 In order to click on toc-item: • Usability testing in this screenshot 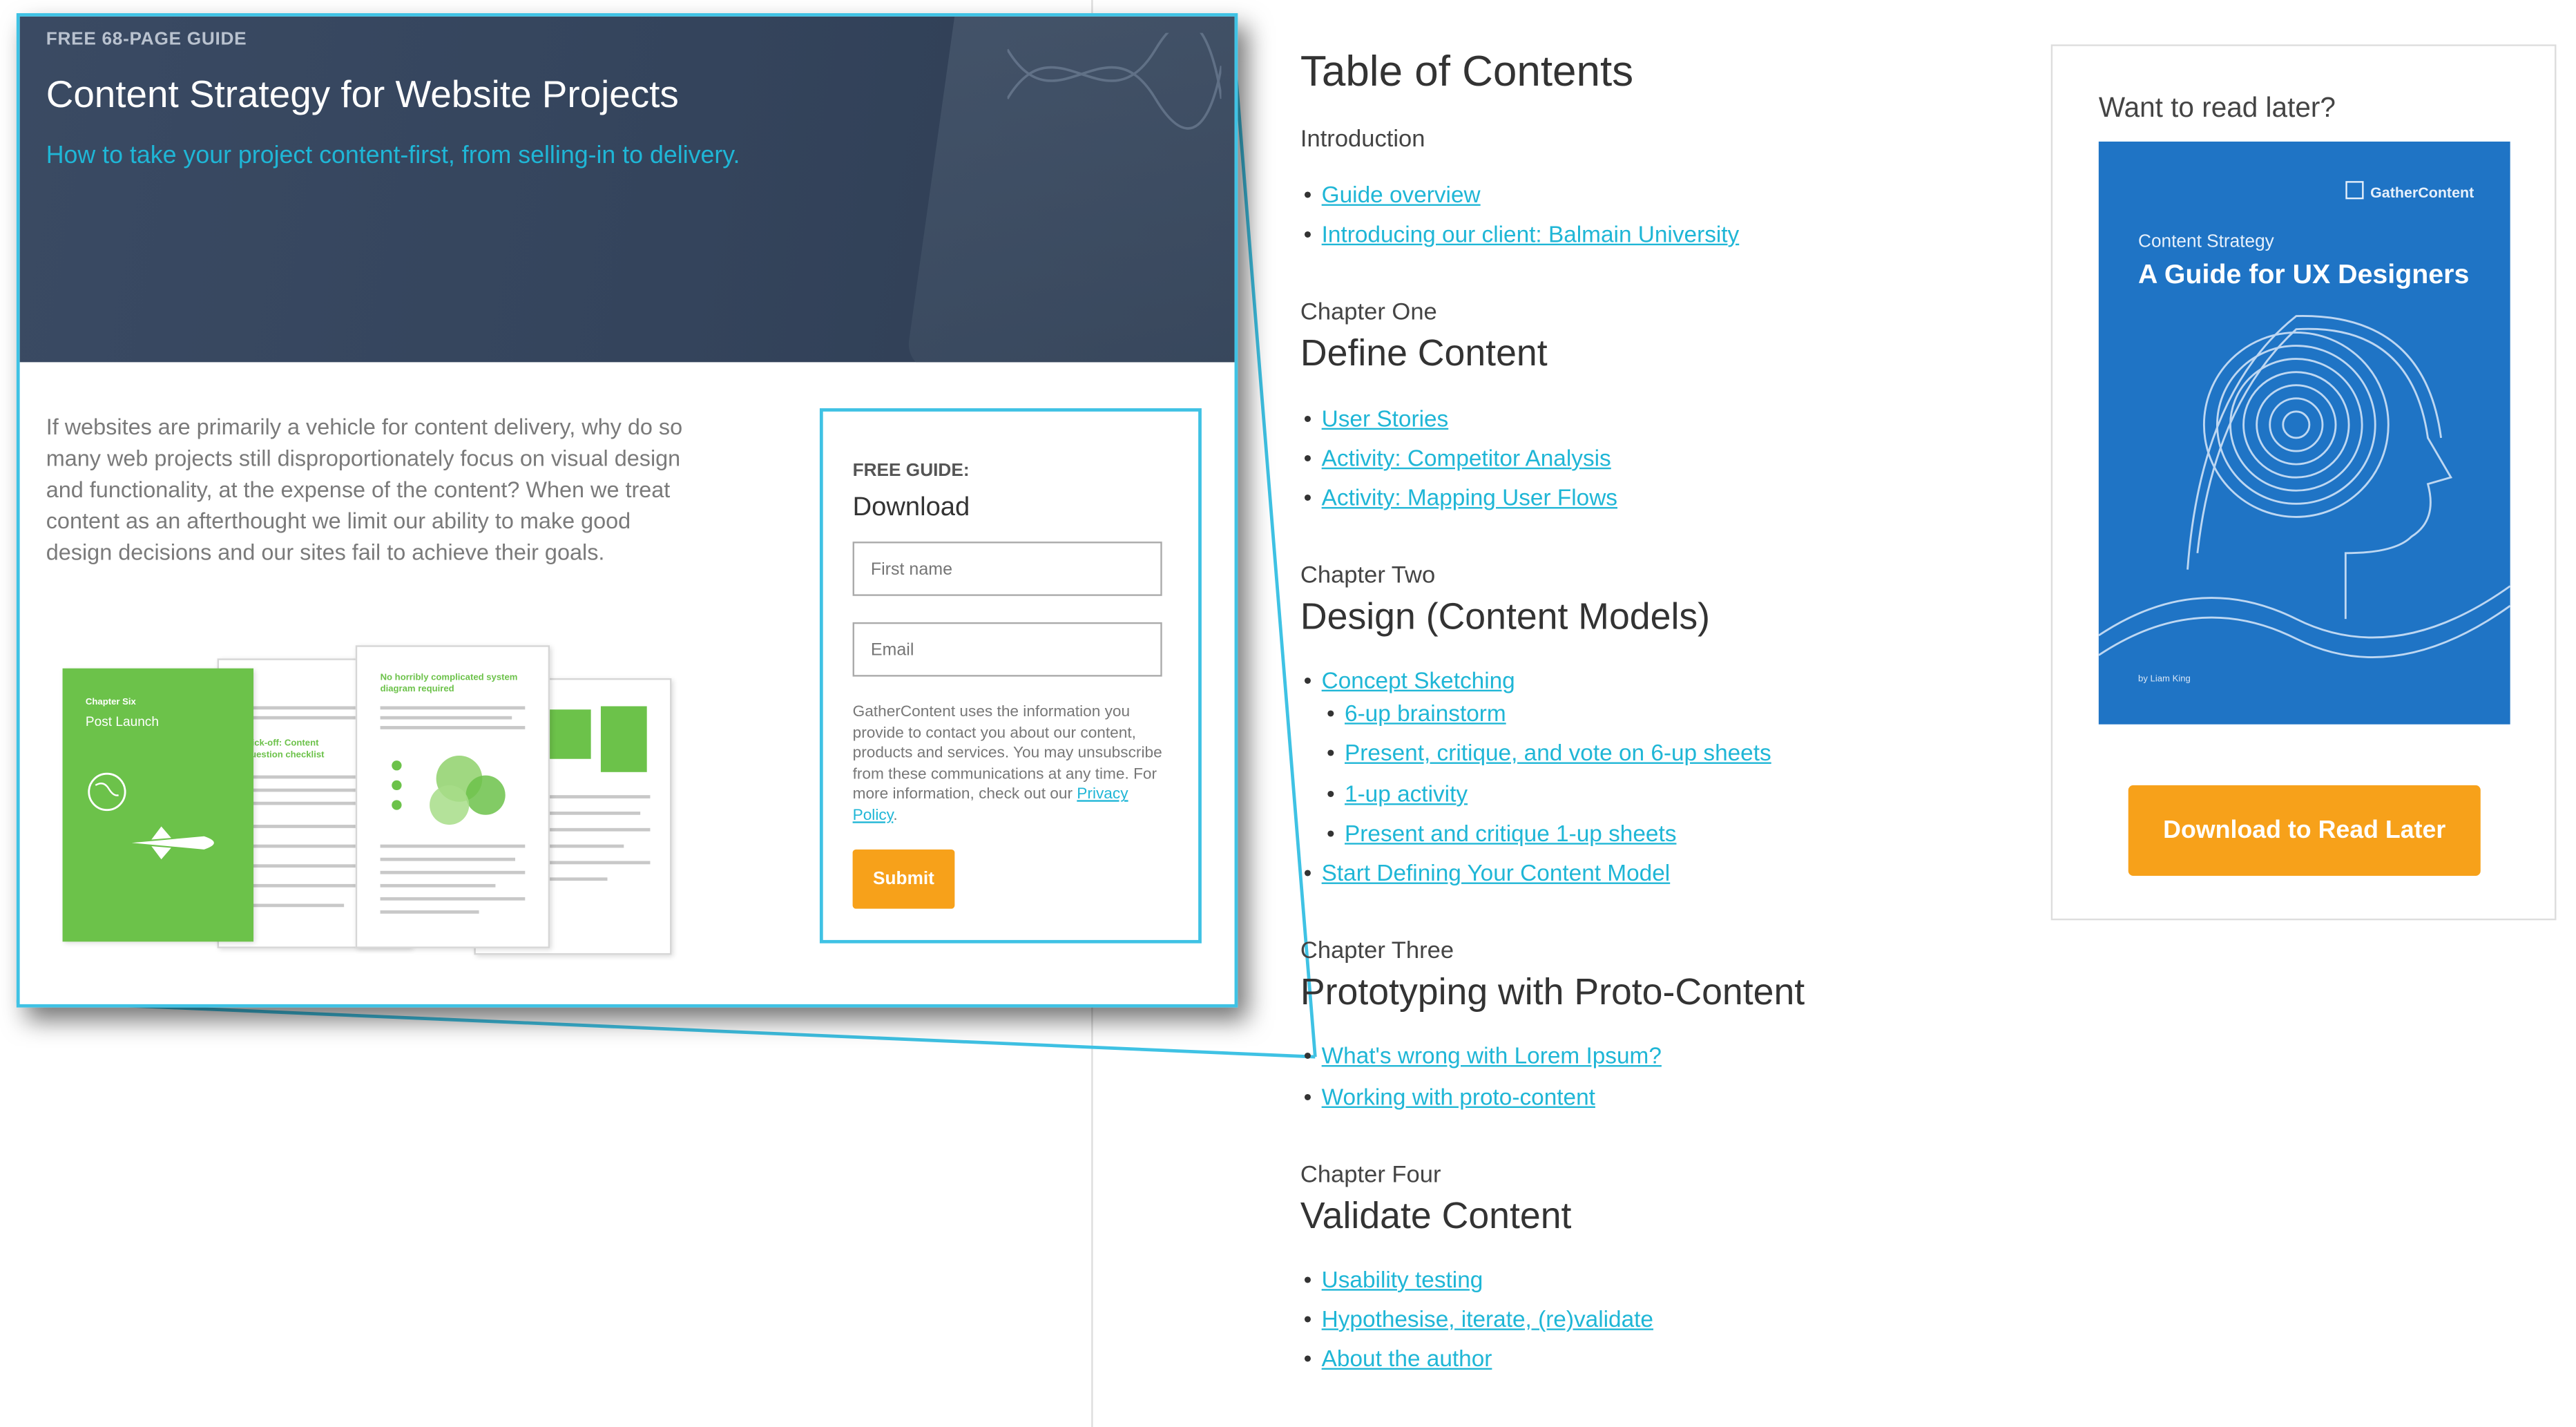, I will do `click(1393, 1279)`.